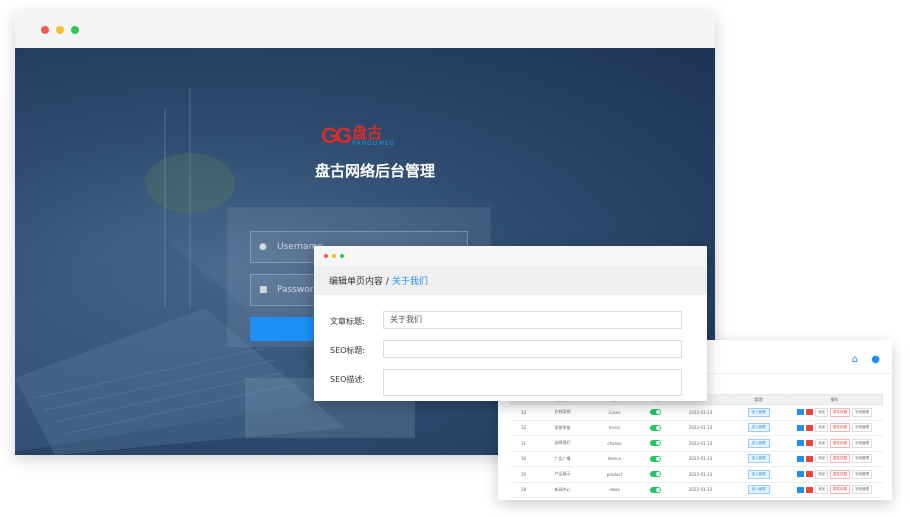  Describe the element at coordinates (614, 459) in the screenshot. I see `cell-en: device` at that location.